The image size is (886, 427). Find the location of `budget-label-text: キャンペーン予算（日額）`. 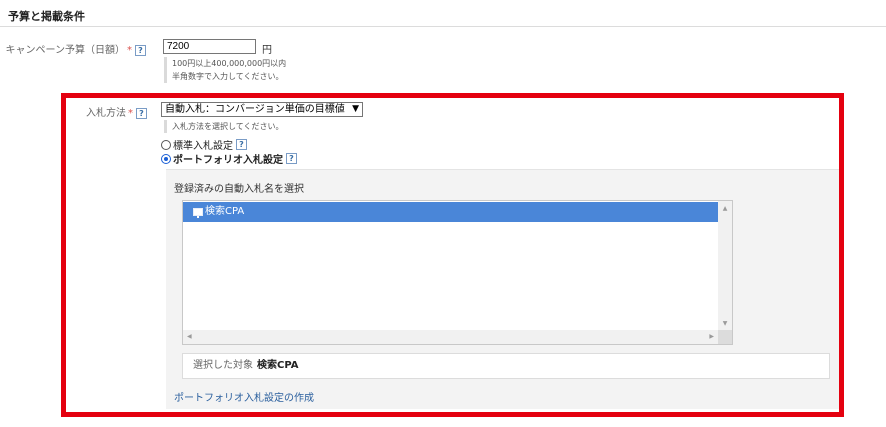

budget-label-text: キャンペーン予算（日額） is located at coordinates (65, 50).